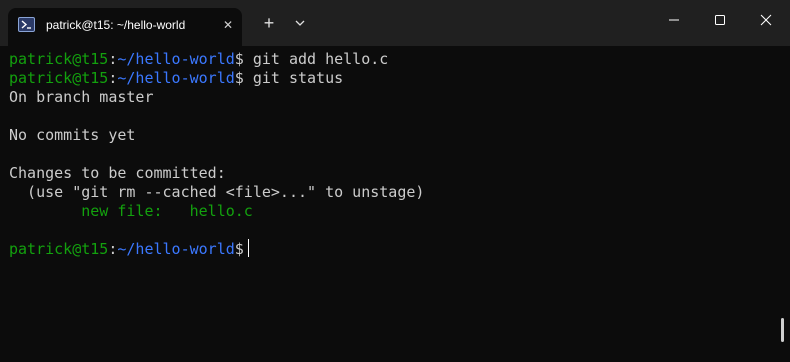  What do you see at coordinates (117, 173) in the screenshot?
I see `output-line: Changes to be committed:` at bounding box center [117, 173].